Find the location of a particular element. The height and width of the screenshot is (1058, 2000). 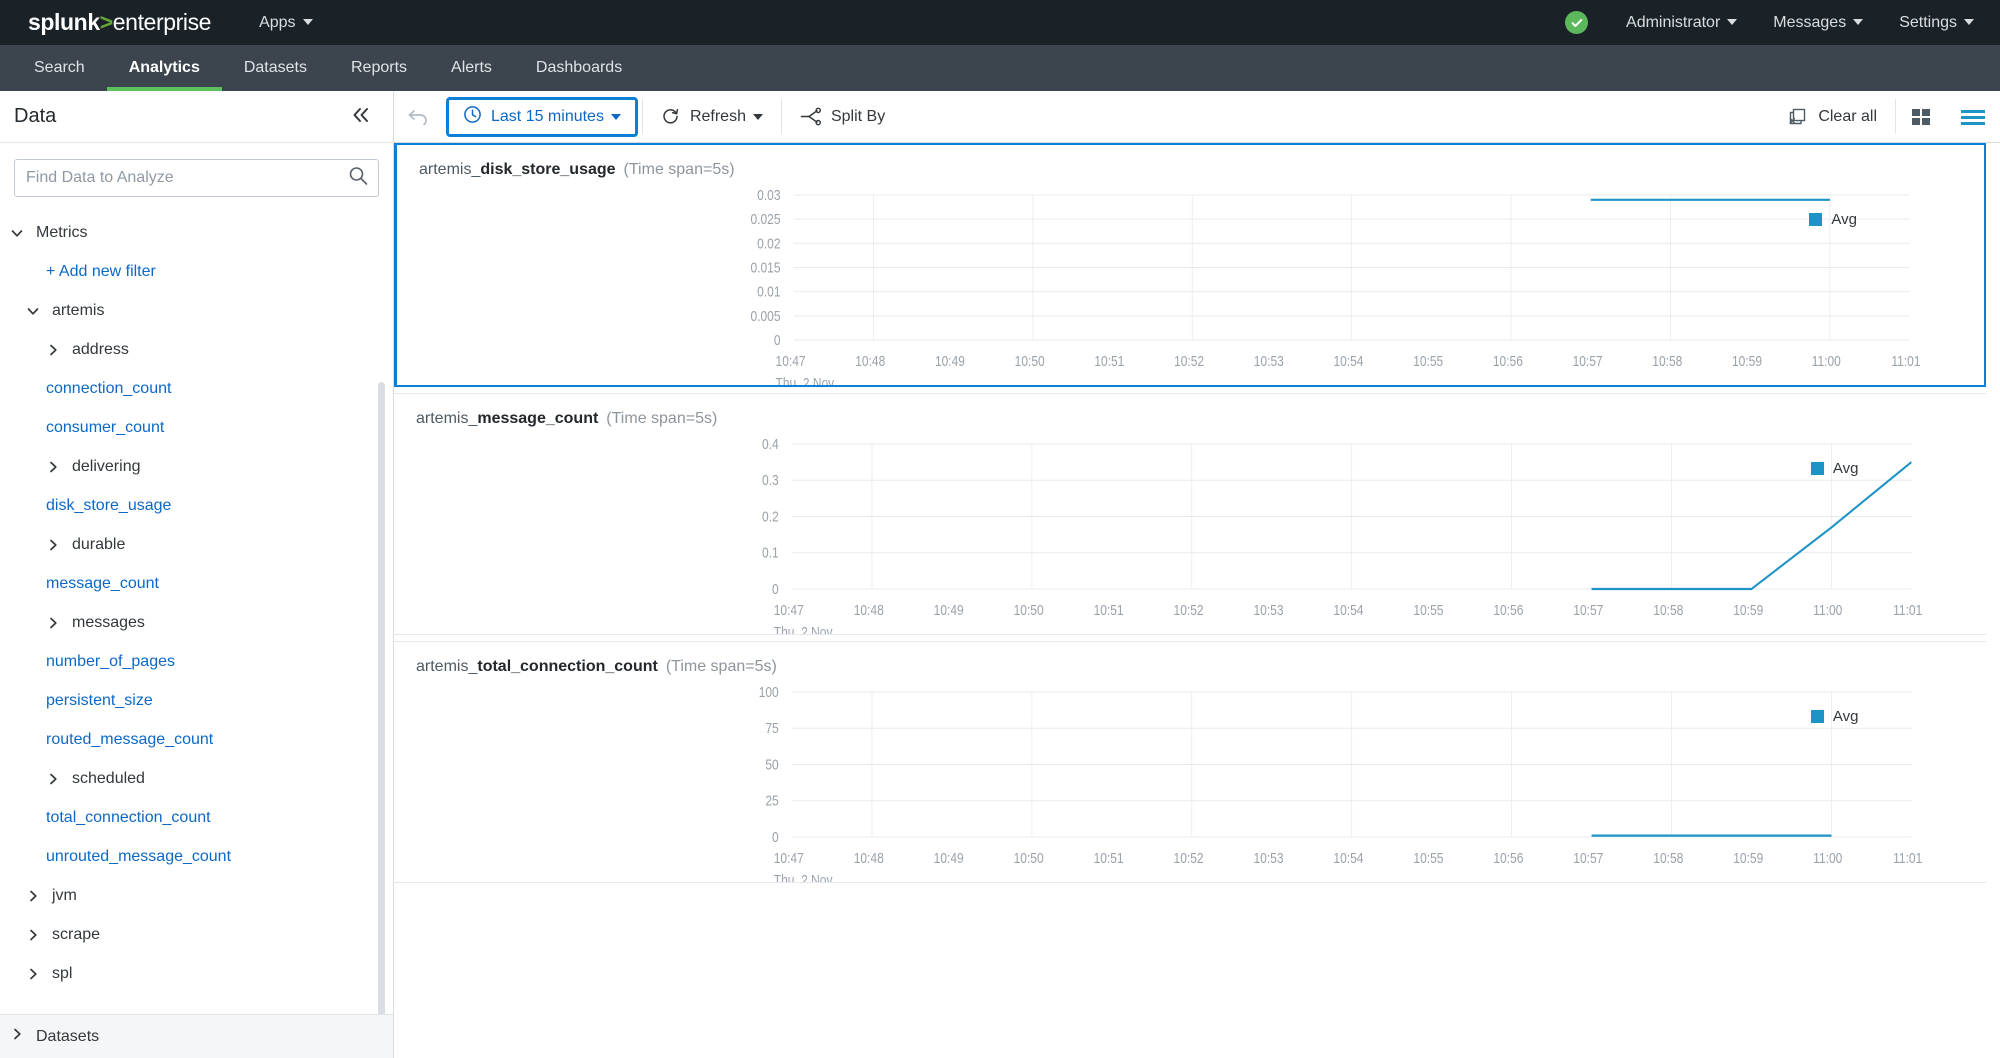

legend-label: Avg is located at coordinates (1844, 219).